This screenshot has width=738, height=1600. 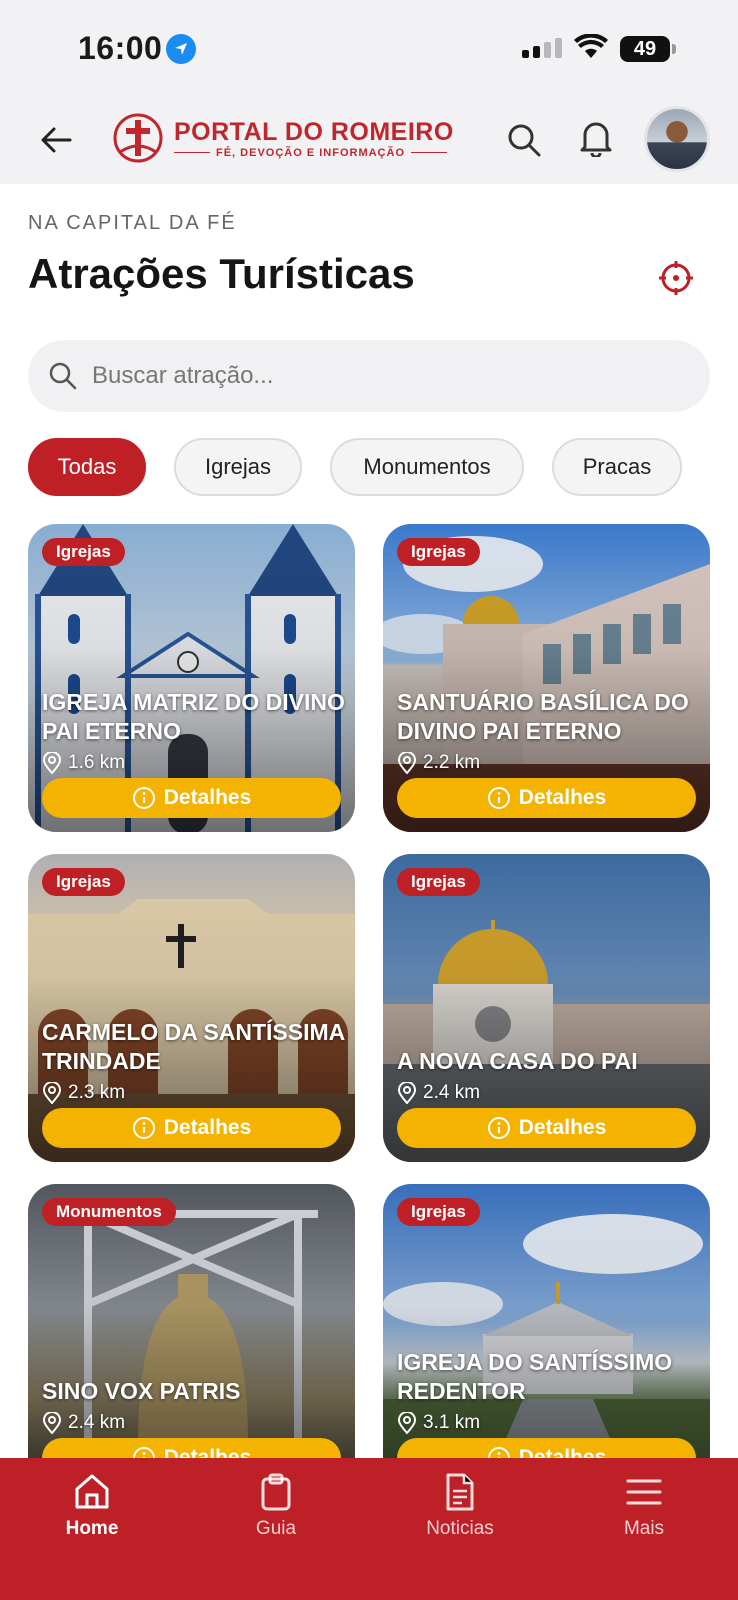 What do you see at coordinates (617, 467) in the screenshot?
I see `filter-chip-pracas: Pracas` at bounding box center [617, 467].